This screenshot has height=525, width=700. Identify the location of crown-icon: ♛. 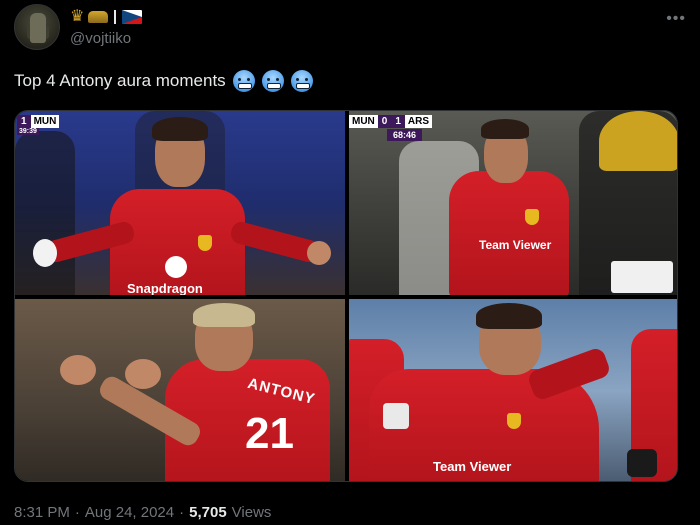
(77, 16).